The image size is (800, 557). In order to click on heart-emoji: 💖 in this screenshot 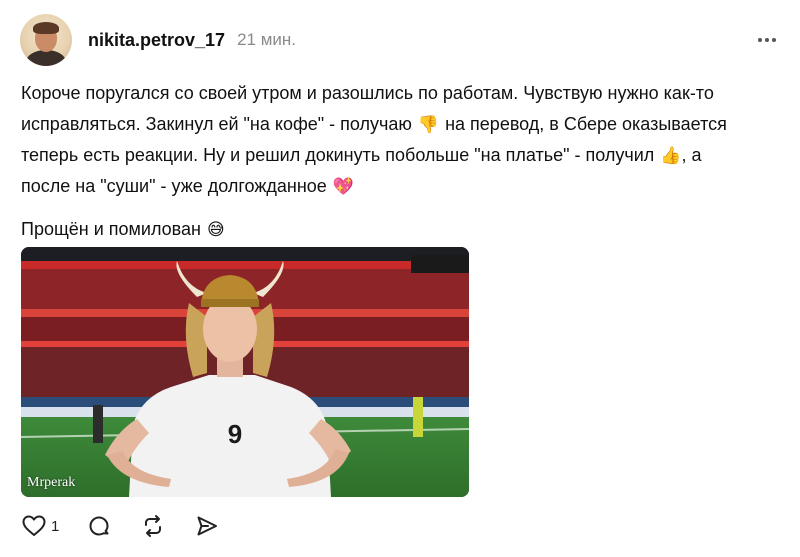, I will do `click(343, 186)`.